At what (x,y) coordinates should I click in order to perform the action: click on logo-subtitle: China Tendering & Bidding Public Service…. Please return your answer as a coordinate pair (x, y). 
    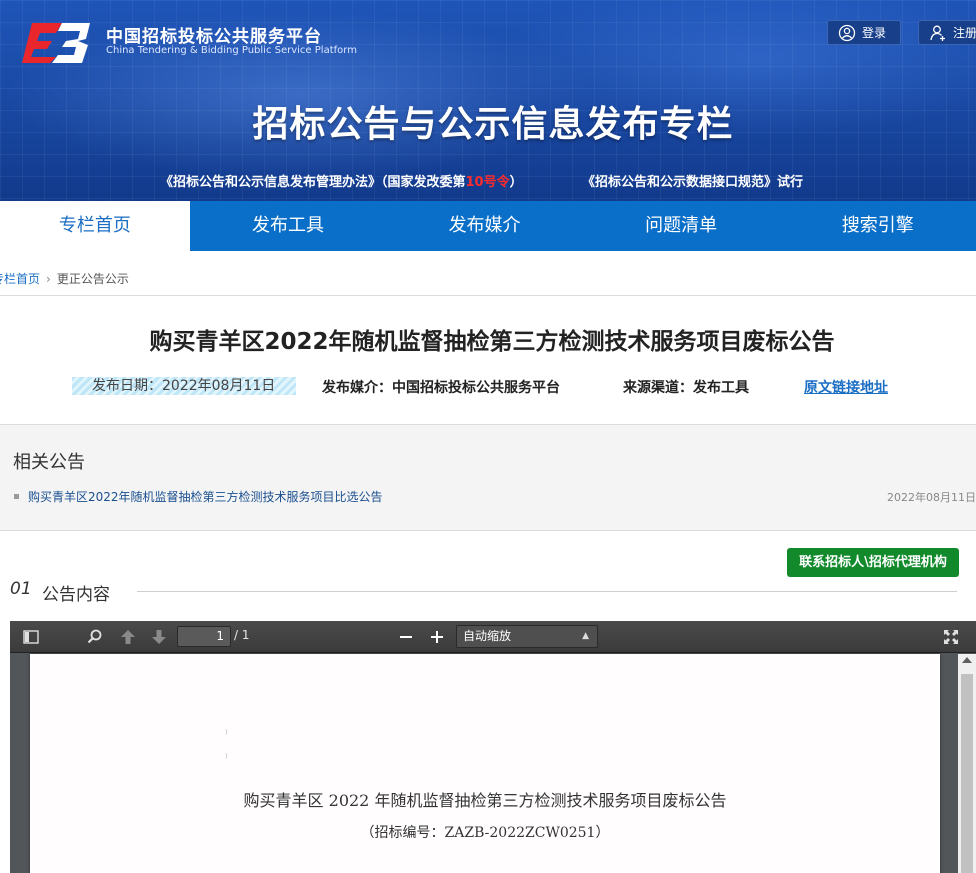
    Looking at the image, I should click on (231, 50).